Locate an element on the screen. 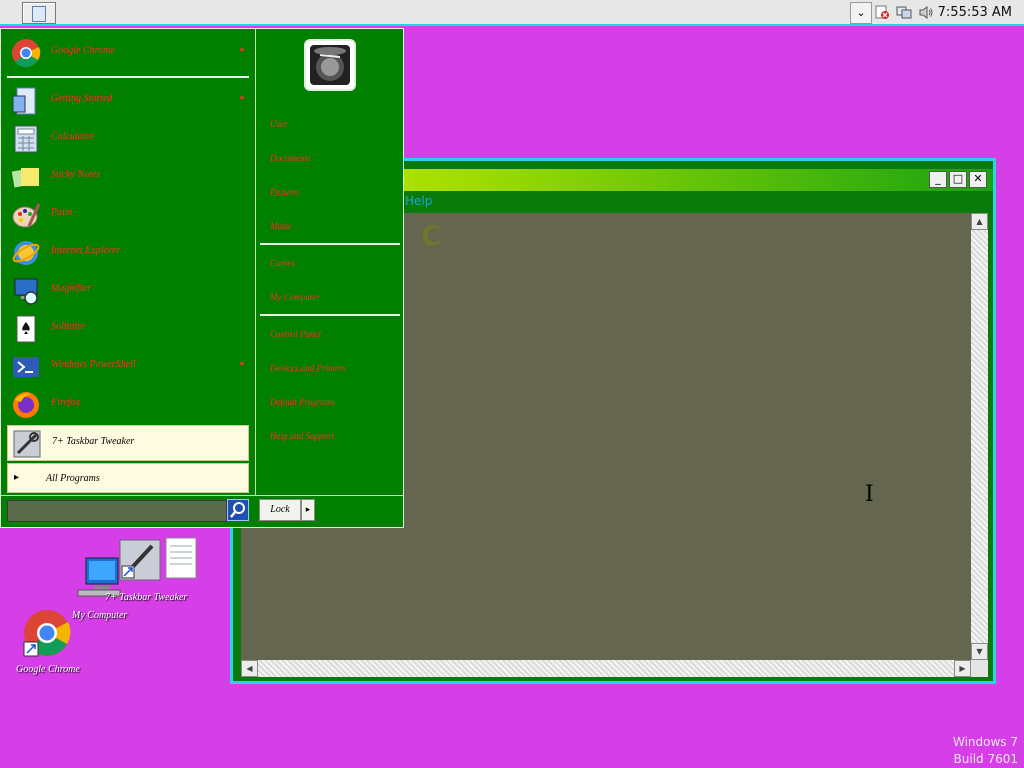 The image size is (1024, 768). search-button is located at coordinates (238, 510).